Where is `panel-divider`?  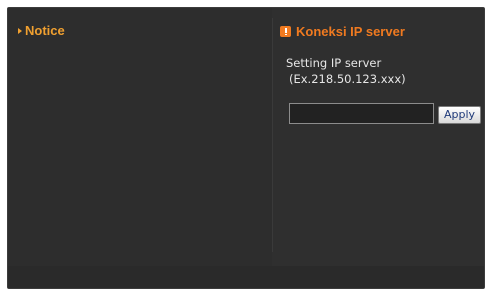
panel-divider is located at coordinates (272, 135).